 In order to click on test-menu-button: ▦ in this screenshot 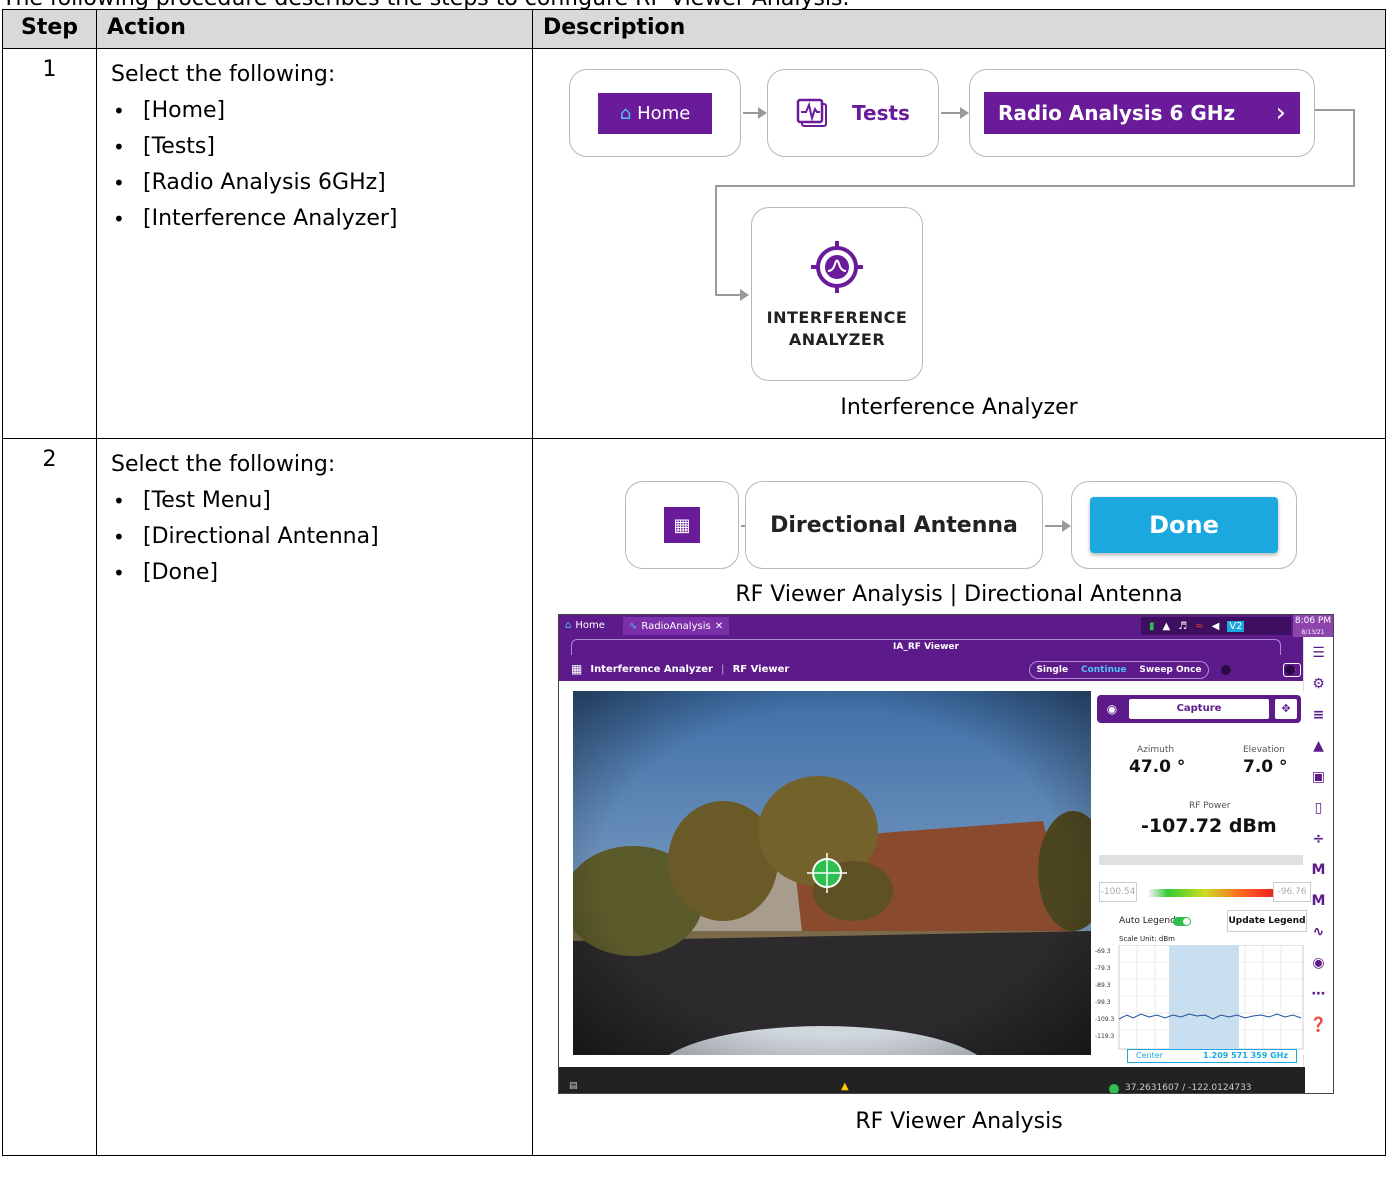, I will do `click(682, 525)`.